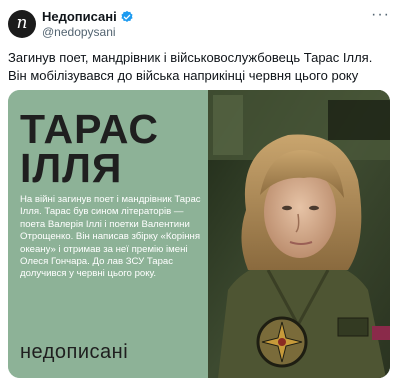 This screenshot has height=385, width=400. What do you see at coordinates (90, 129) in the screenshot?
I see `poster-title-line1: ТАРАС` at bounding box center [90, 129].